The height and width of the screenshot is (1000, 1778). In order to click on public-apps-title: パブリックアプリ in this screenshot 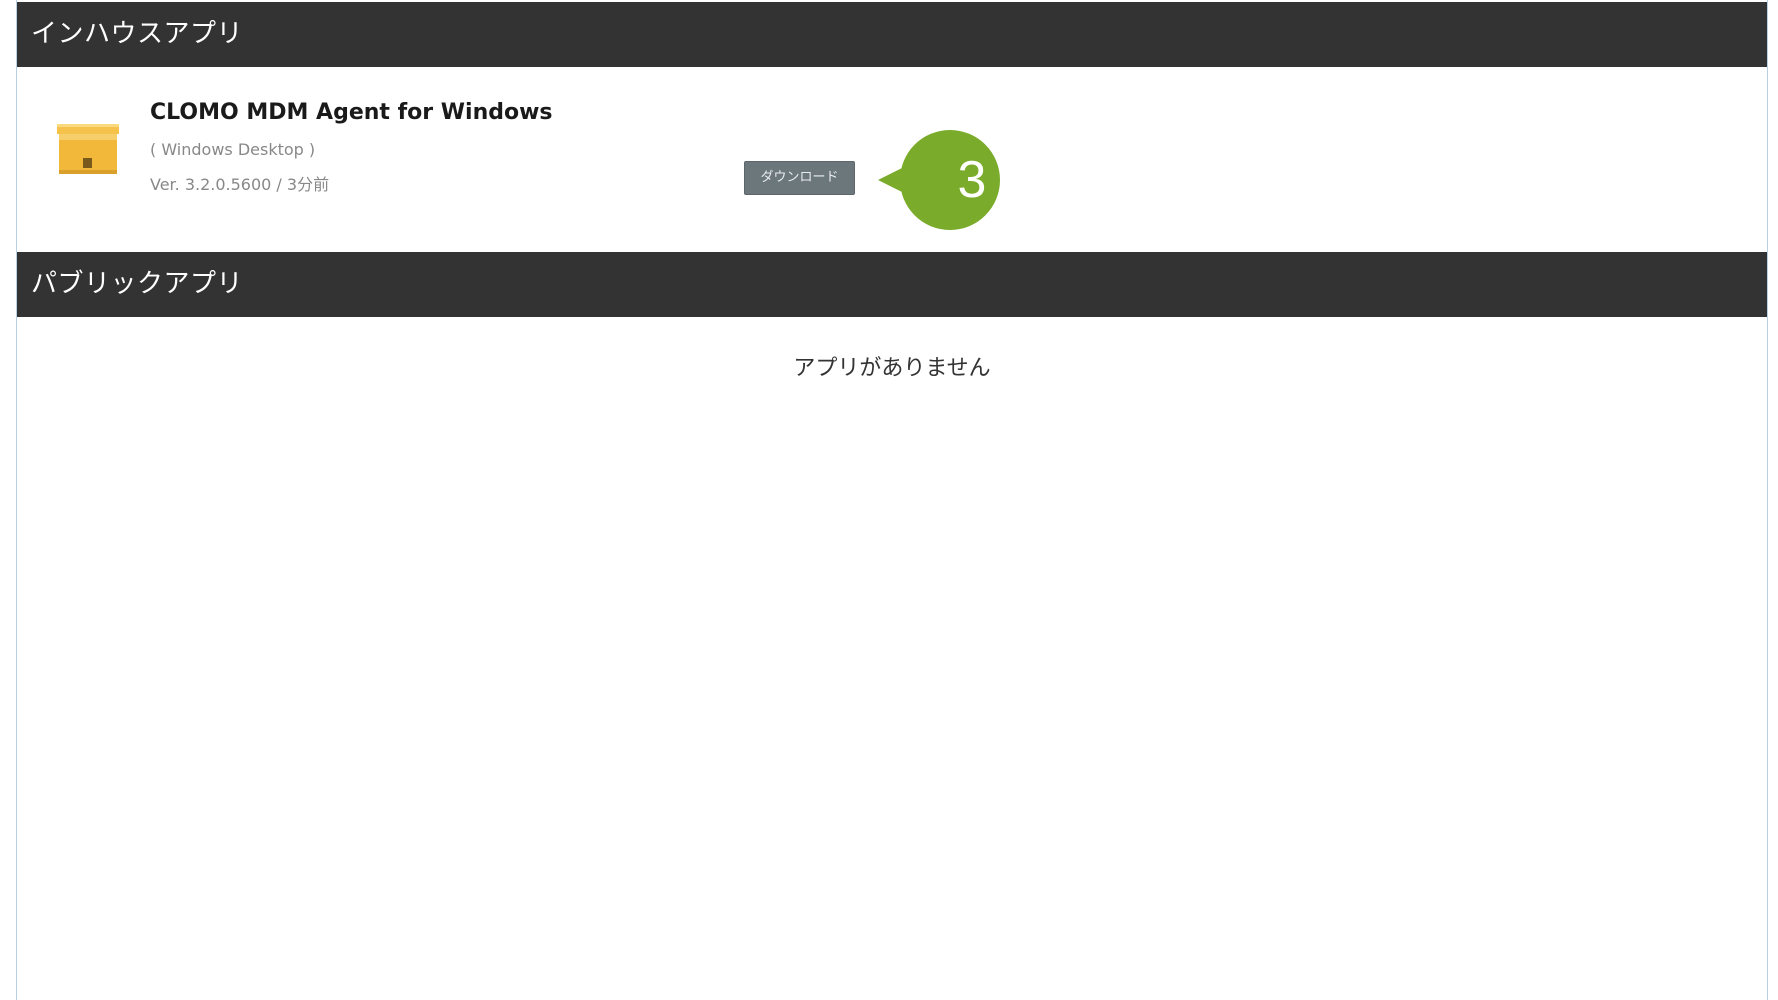, I will do `click(137, 284)`.